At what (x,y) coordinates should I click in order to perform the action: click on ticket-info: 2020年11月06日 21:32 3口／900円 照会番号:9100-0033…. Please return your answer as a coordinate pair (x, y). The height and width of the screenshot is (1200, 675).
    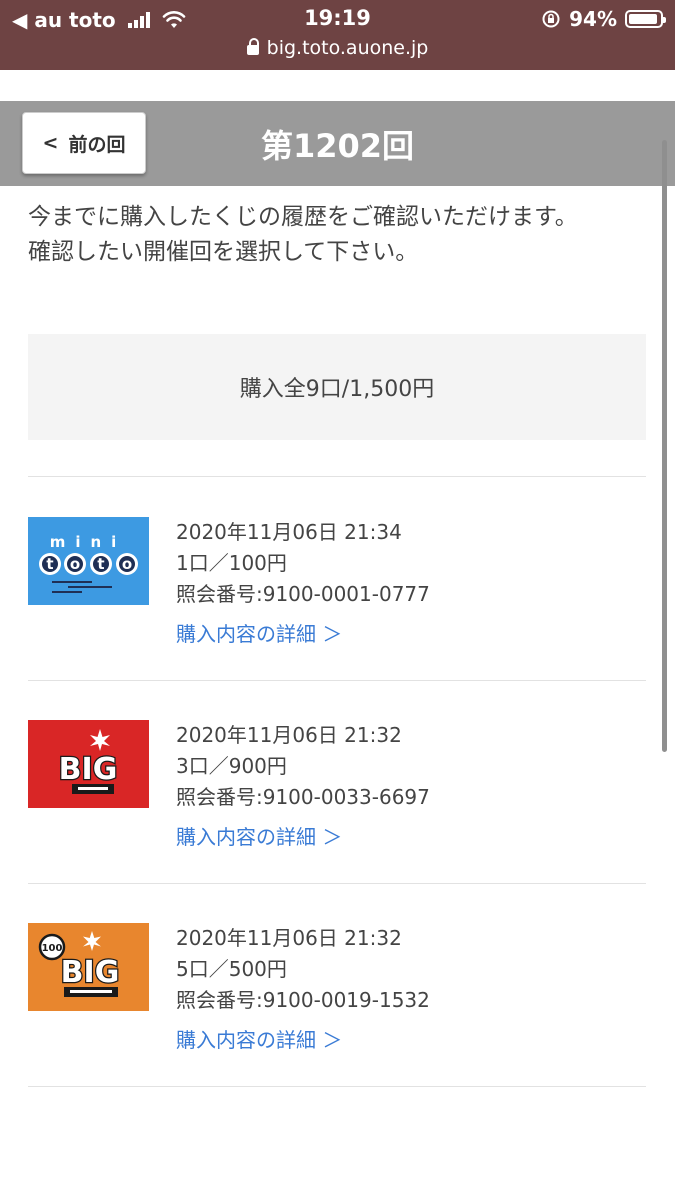
    Looking at the image, I should click on (303, 786).